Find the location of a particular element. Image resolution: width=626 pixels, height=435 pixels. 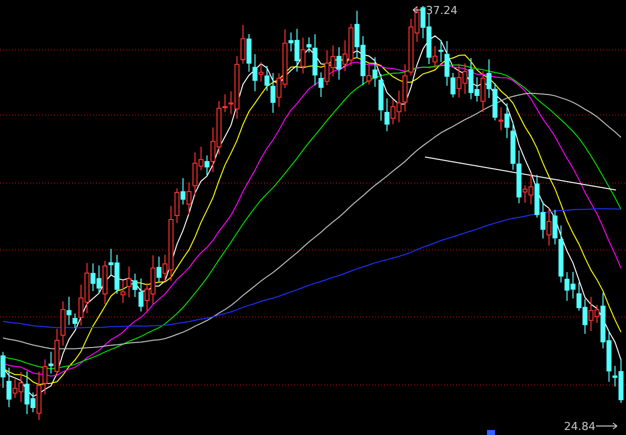

marker-icon is located at coordinates (491, 432).